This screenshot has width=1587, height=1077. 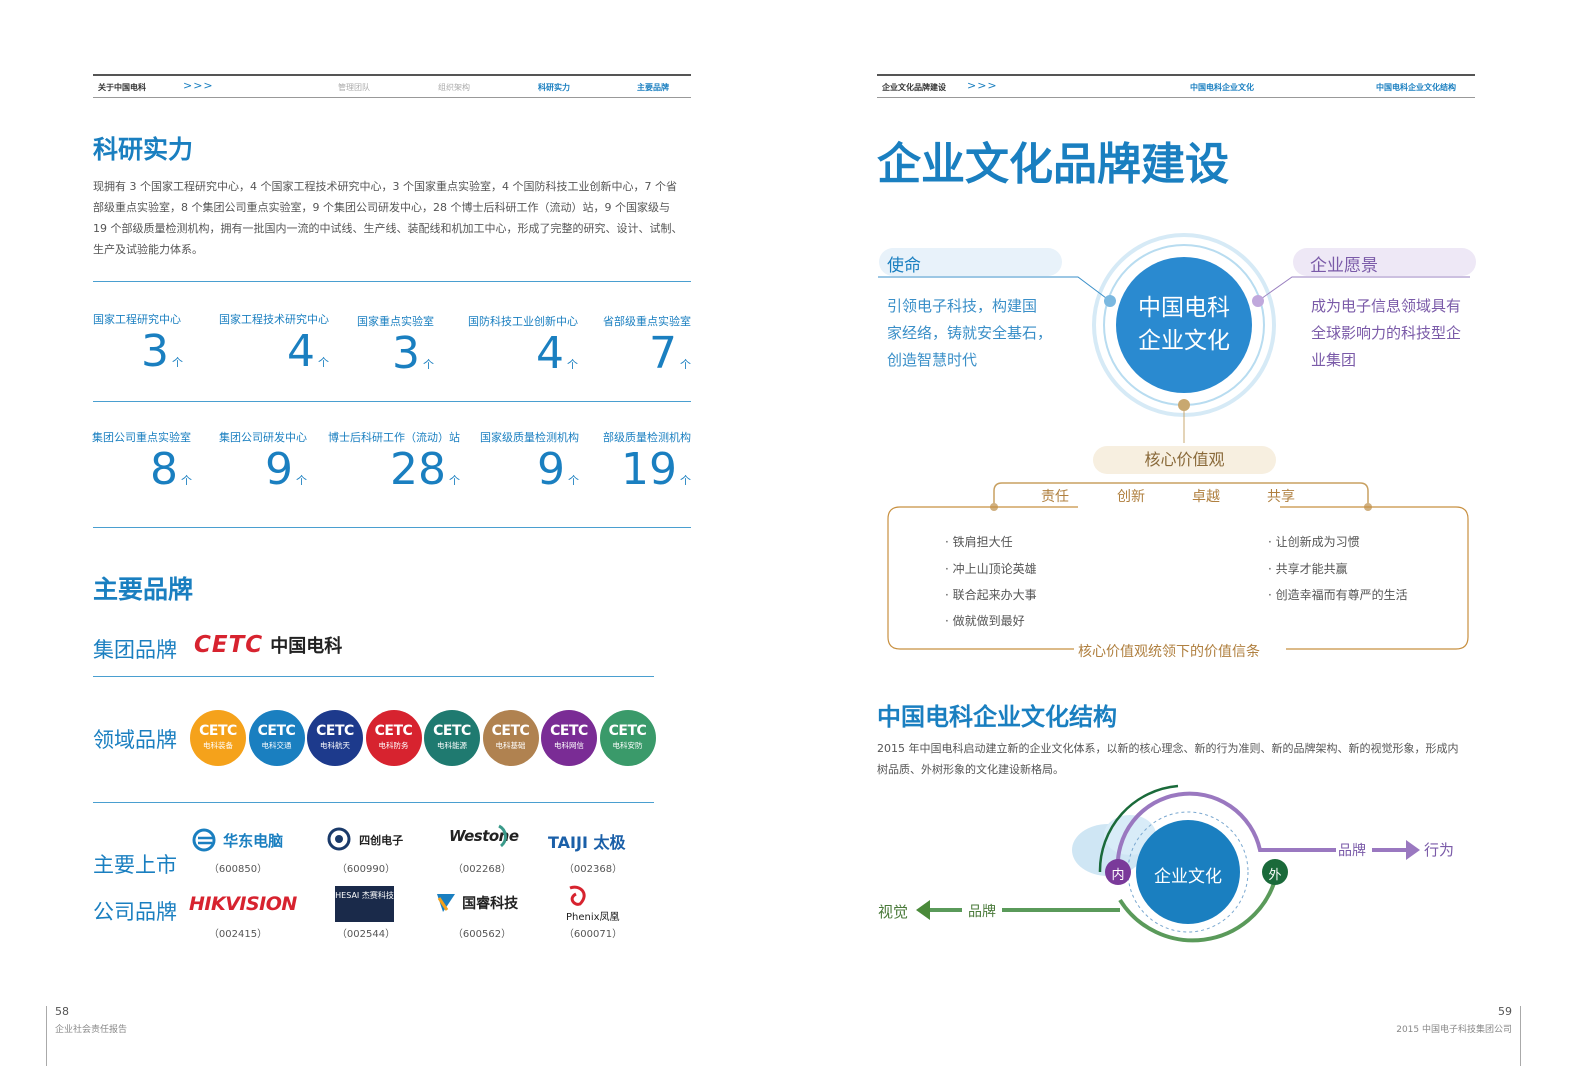 What do you see at coordinates (1184, 308) in the screenshot?
I see `center-line: 中国电科` at bounding box center [1184, 308].